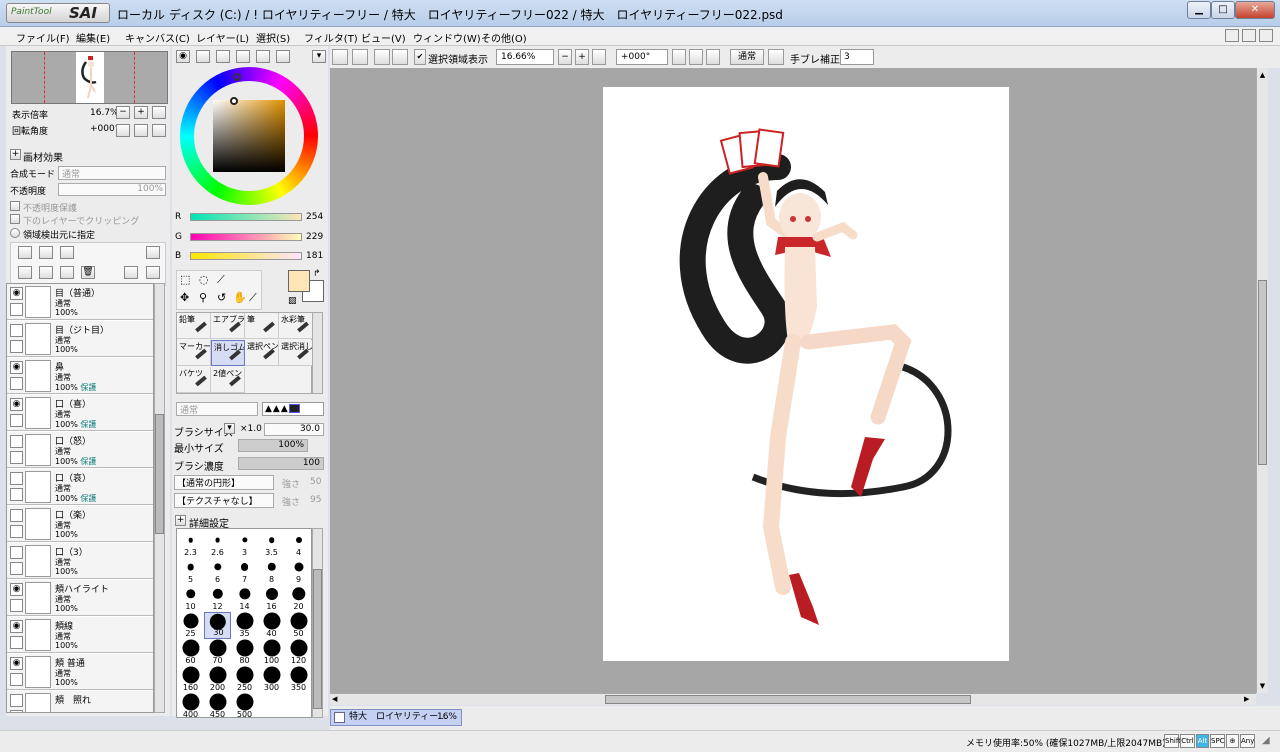  What do you see at coordinates (244, 706) in the screenshot?
I see `brush-size-500: 500` at bounding box center [244, 706].